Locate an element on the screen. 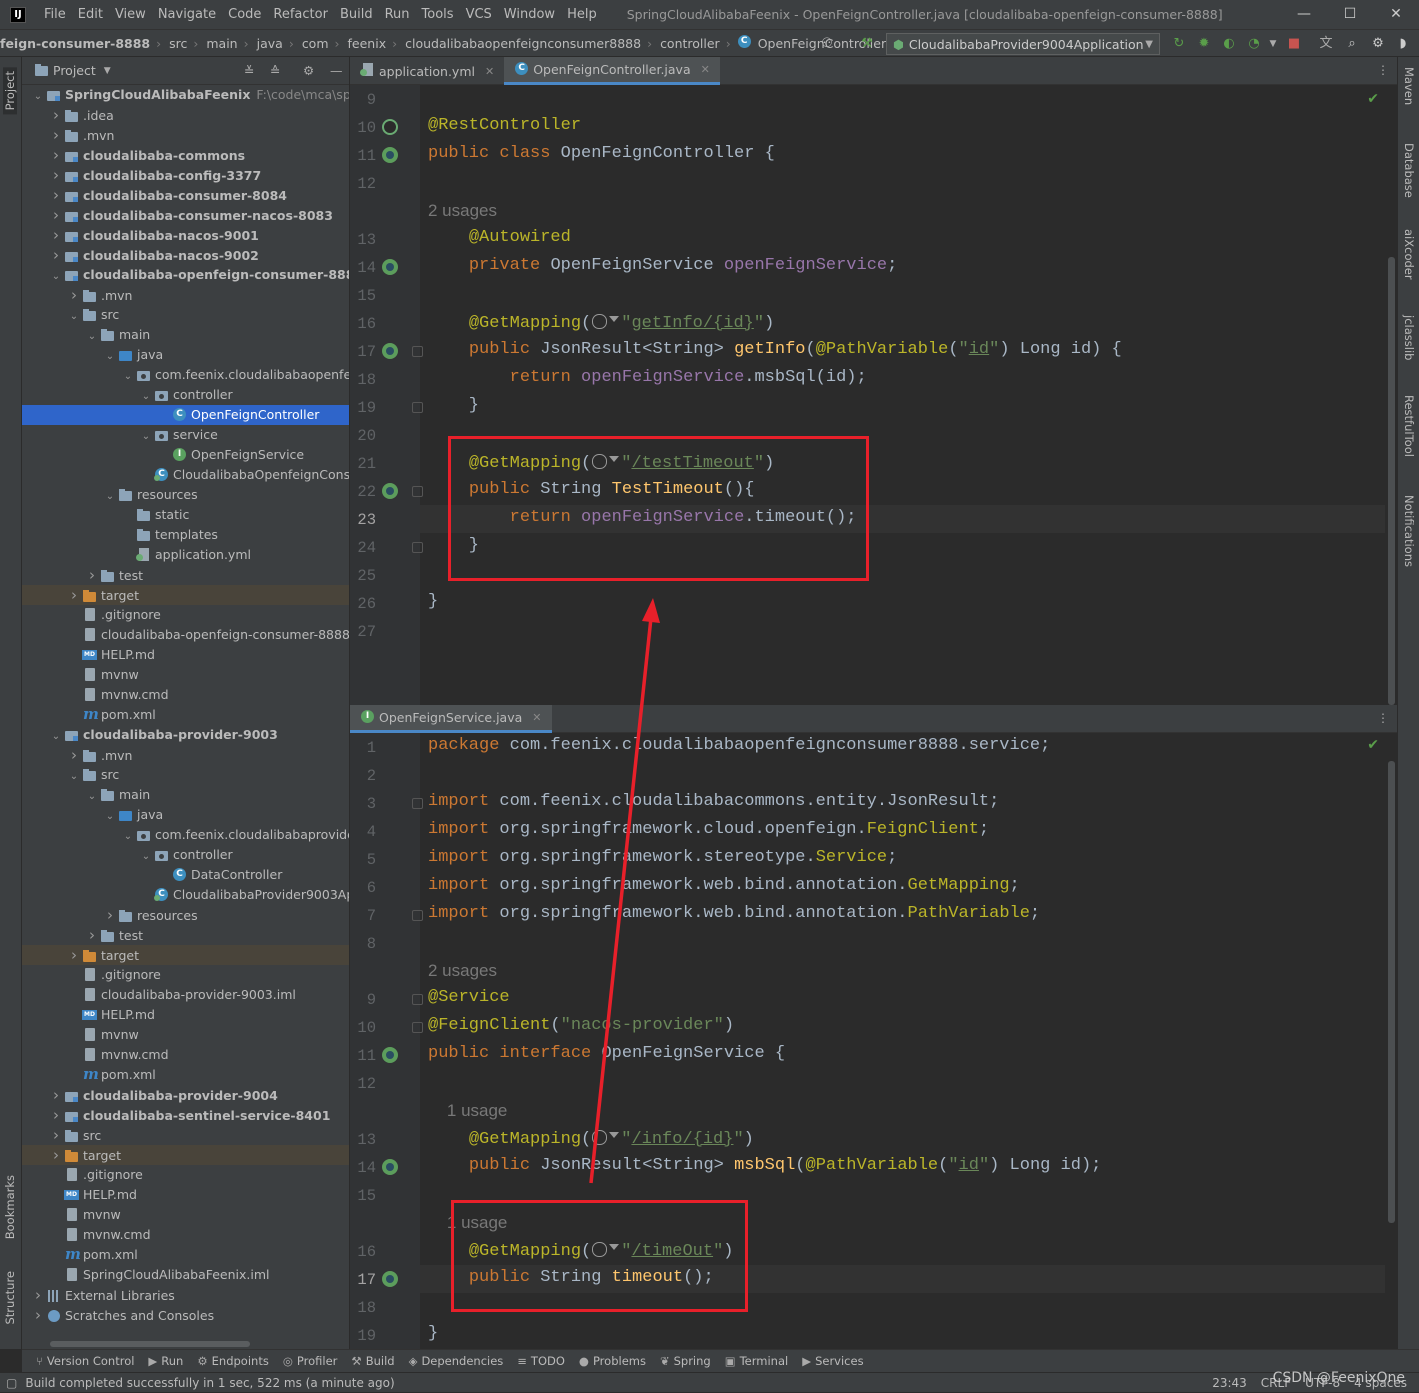 Image resolution: width=1419 pixels, height=1393 pixels. toolwindow-label: Terminal is located at coordinates (764, 1361).